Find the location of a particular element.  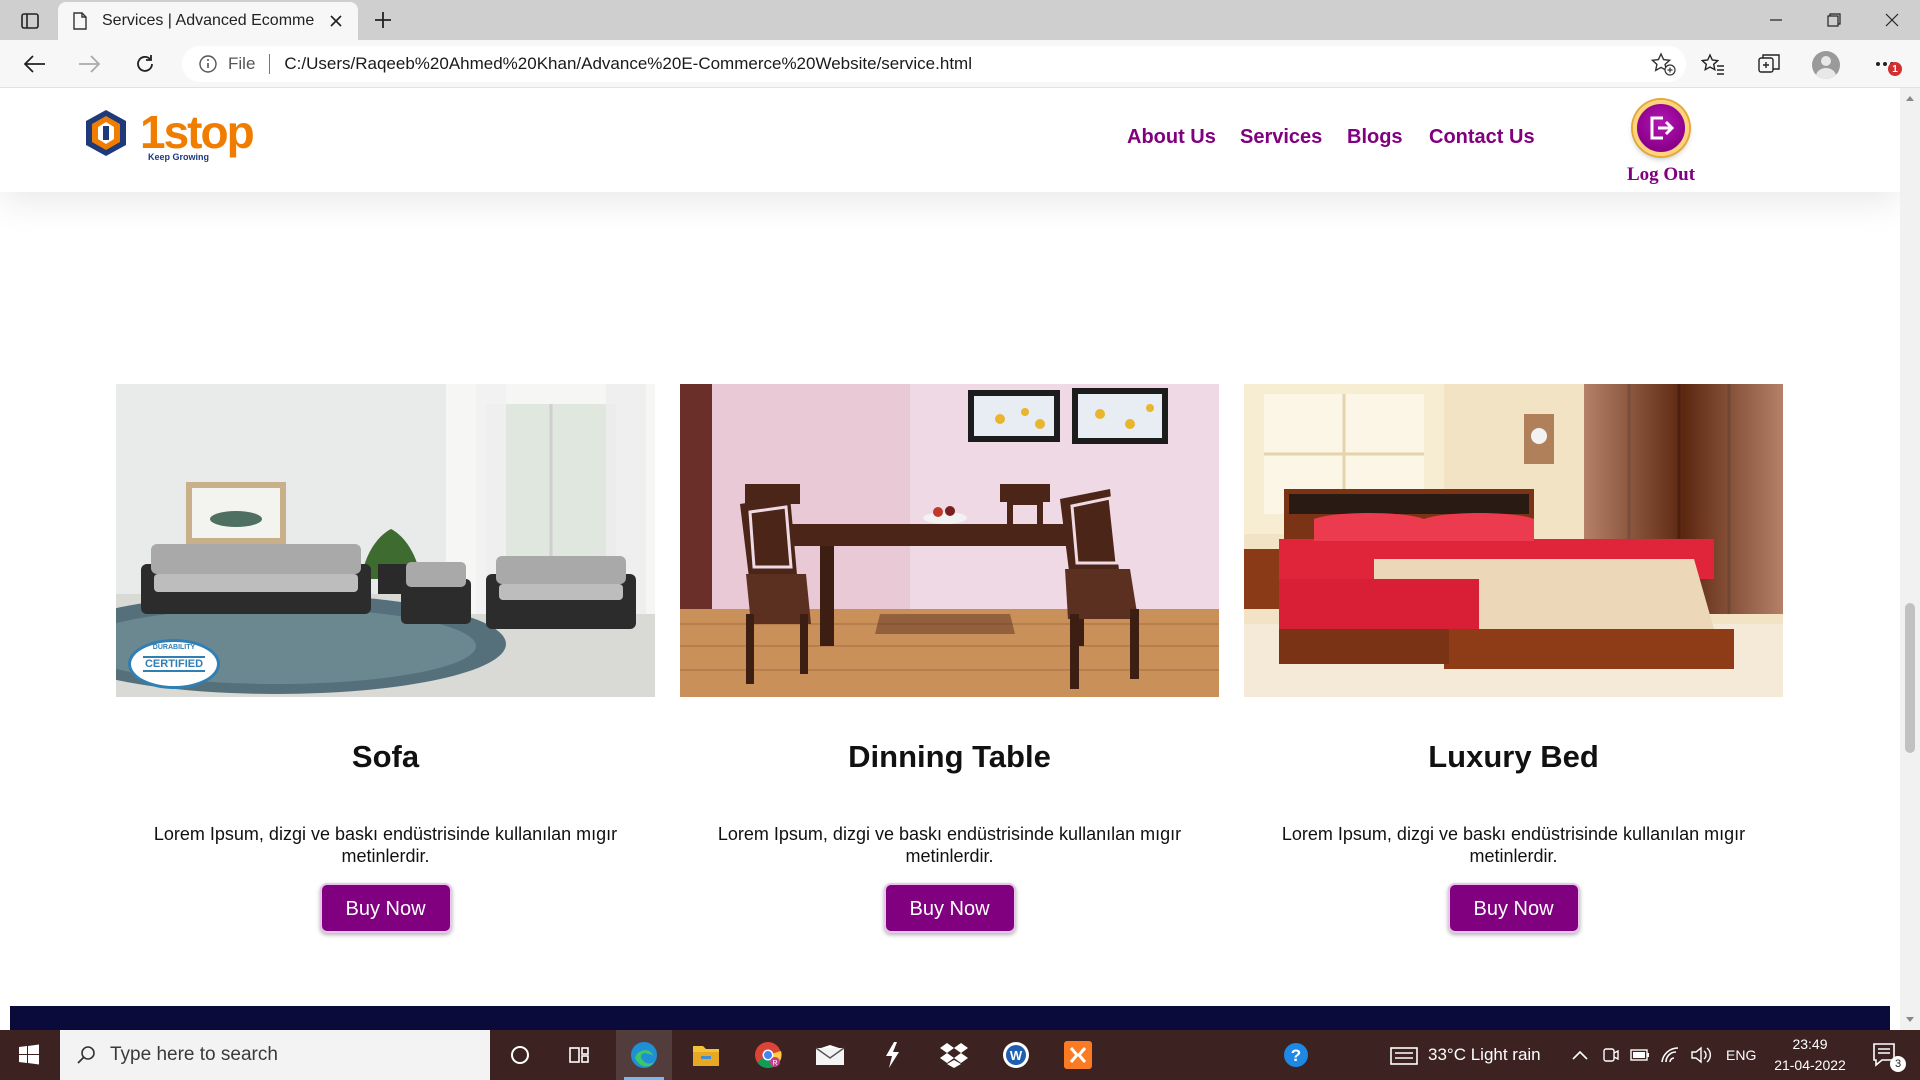

edge-icon is located at coordinates (644, 1055).